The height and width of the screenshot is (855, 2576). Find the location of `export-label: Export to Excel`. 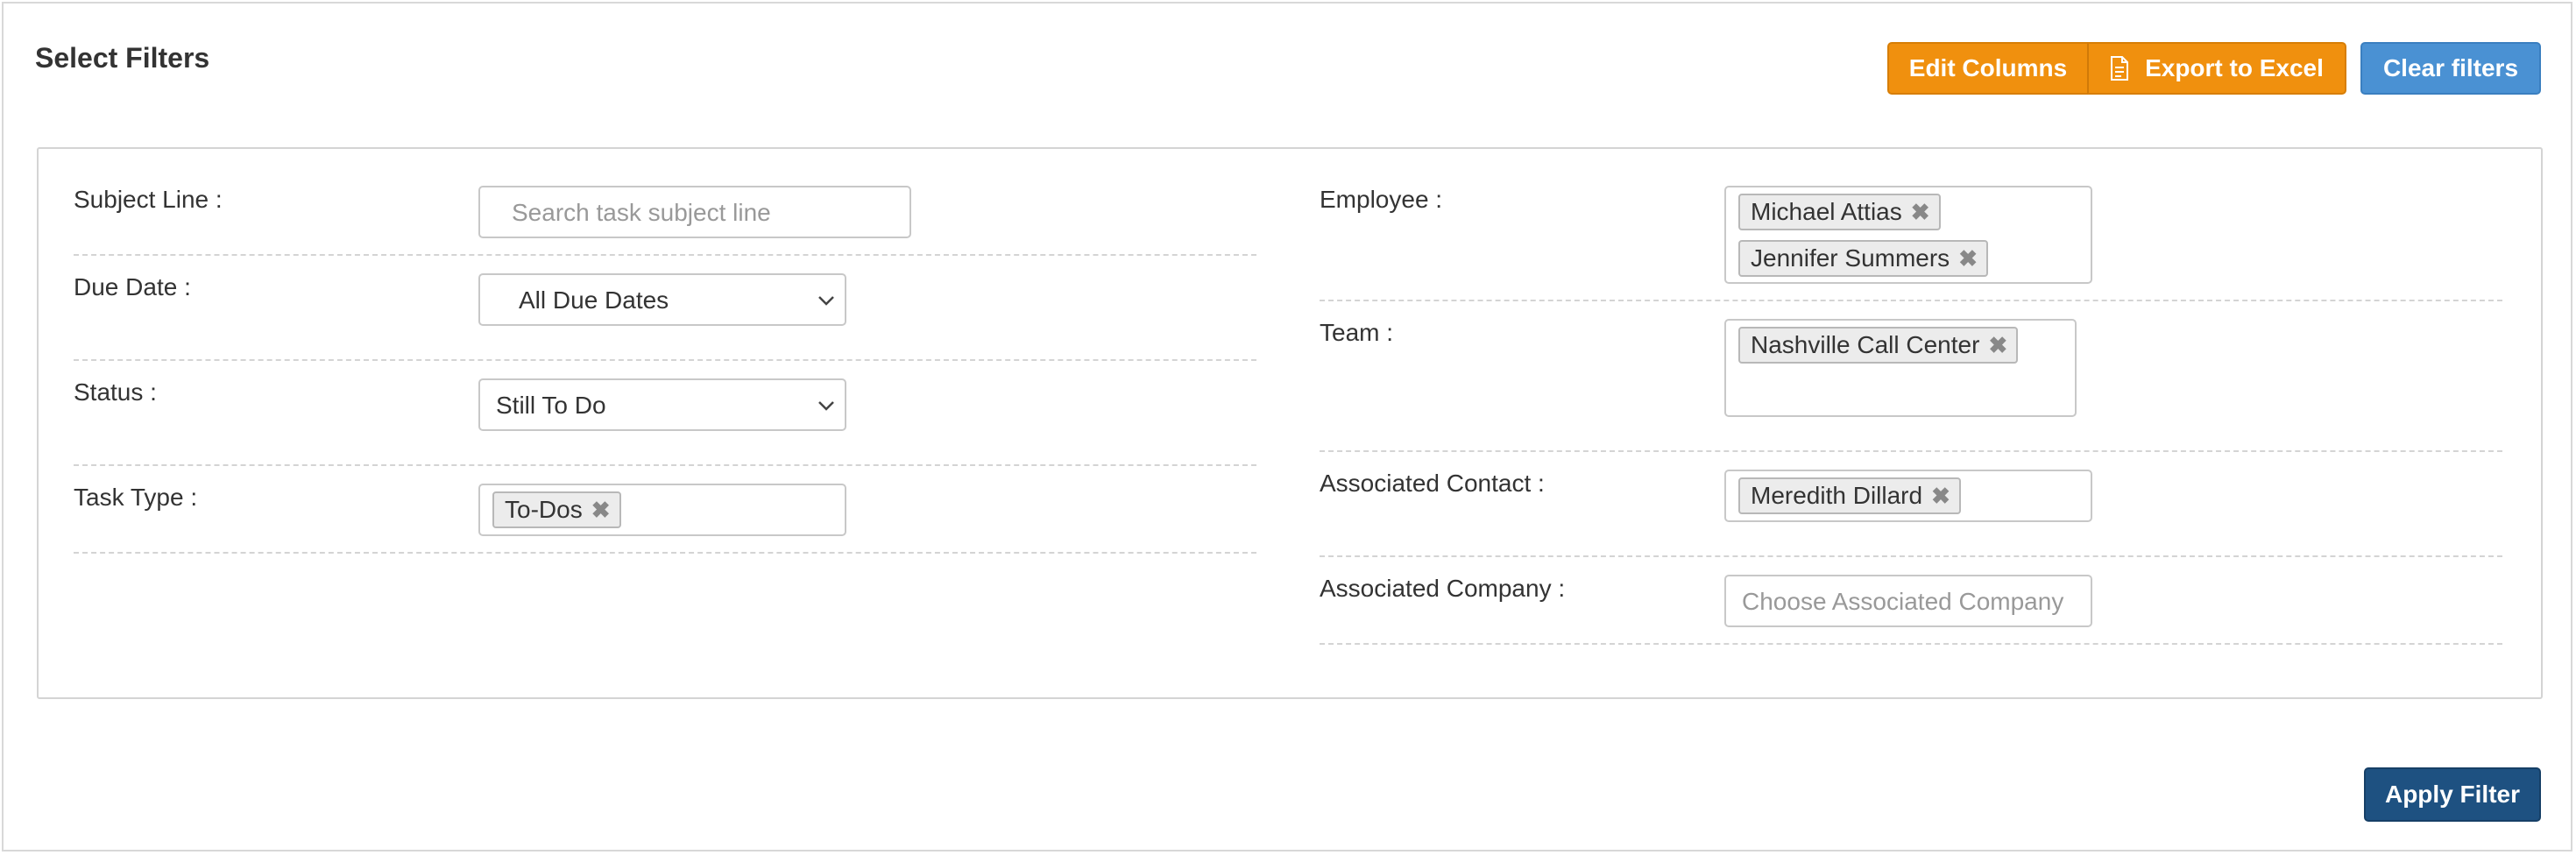

export-label: Export to Excel is located at coordinates (2234, 67).